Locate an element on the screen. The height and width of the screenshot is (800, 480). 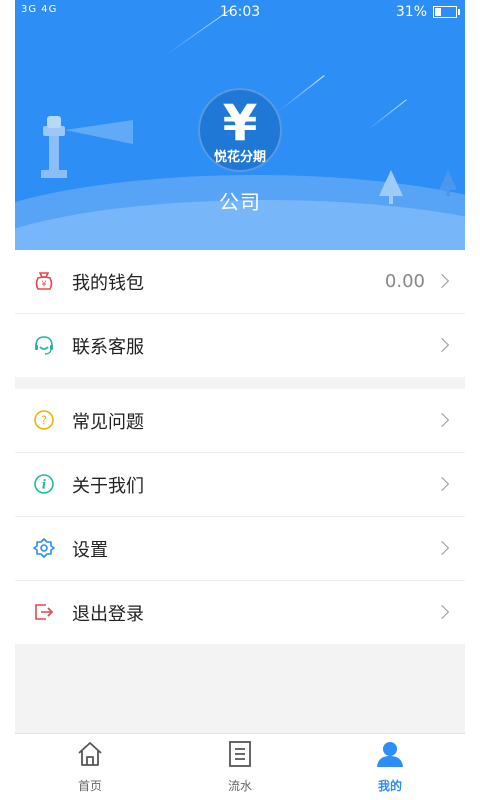
question-icon: ? is located at coordinates (44, 420).